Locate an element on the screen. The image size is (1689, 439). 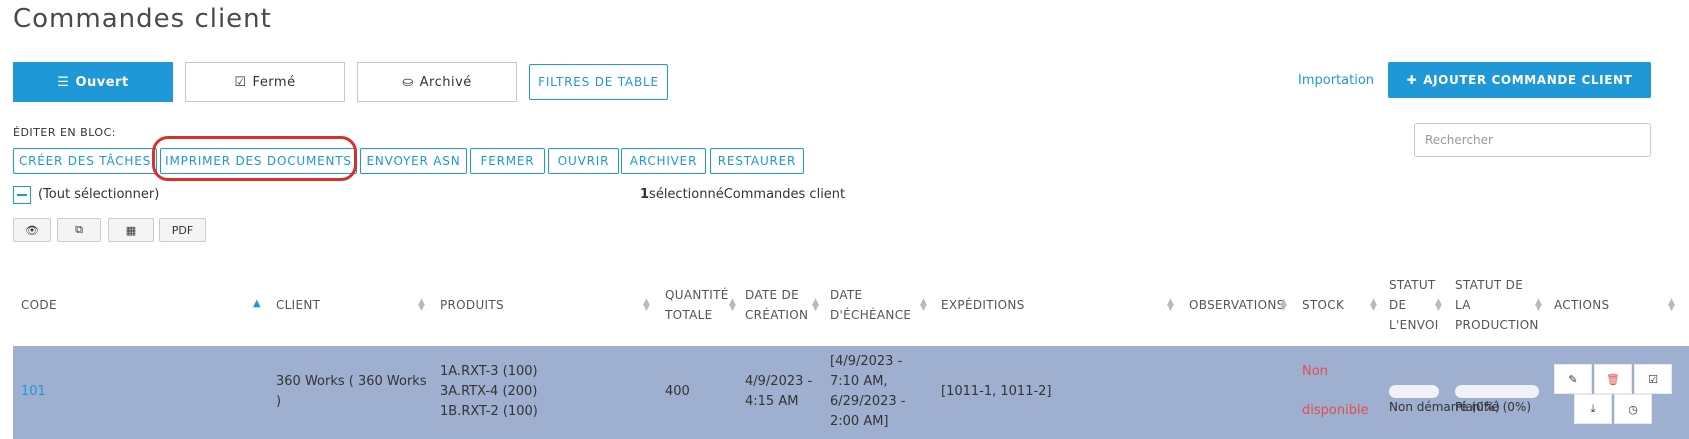
table-icon: ▦ is located at coordinates (131, 230).